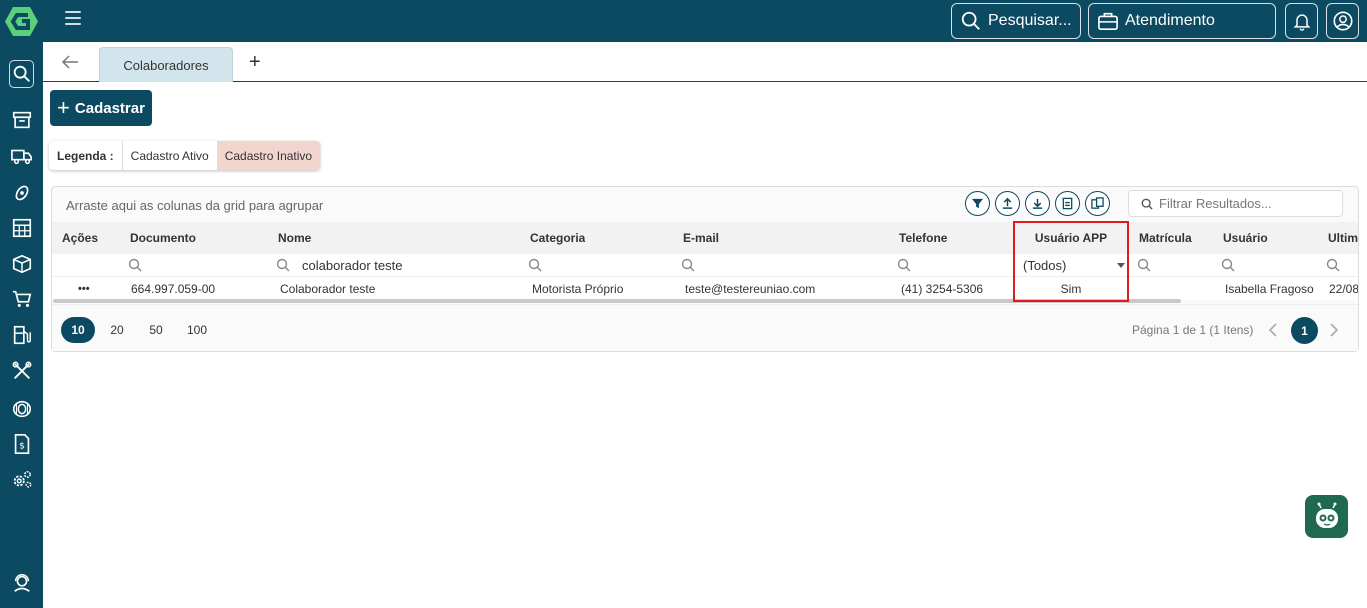 This screenshot has width=1367, height=608. What do you see at coordinates (84, 288) in the screenshot?
I see `row-actions-menu: •••` at bounding box center [84, 288].